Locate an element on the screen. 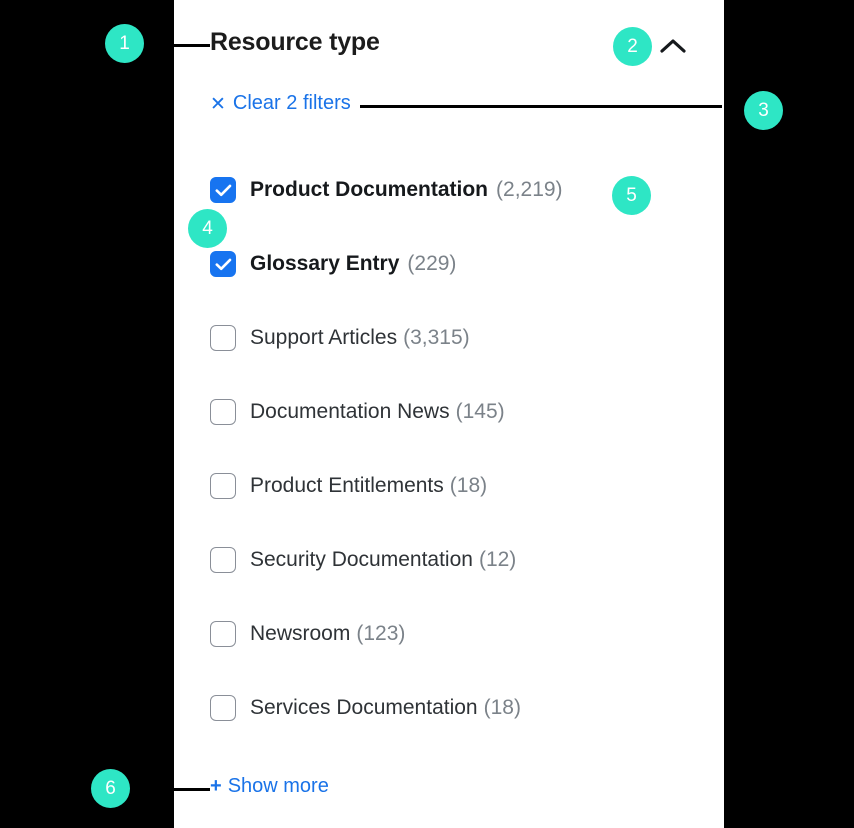  option-text: Services Documentation (18) is located at coordinates (385, 708).